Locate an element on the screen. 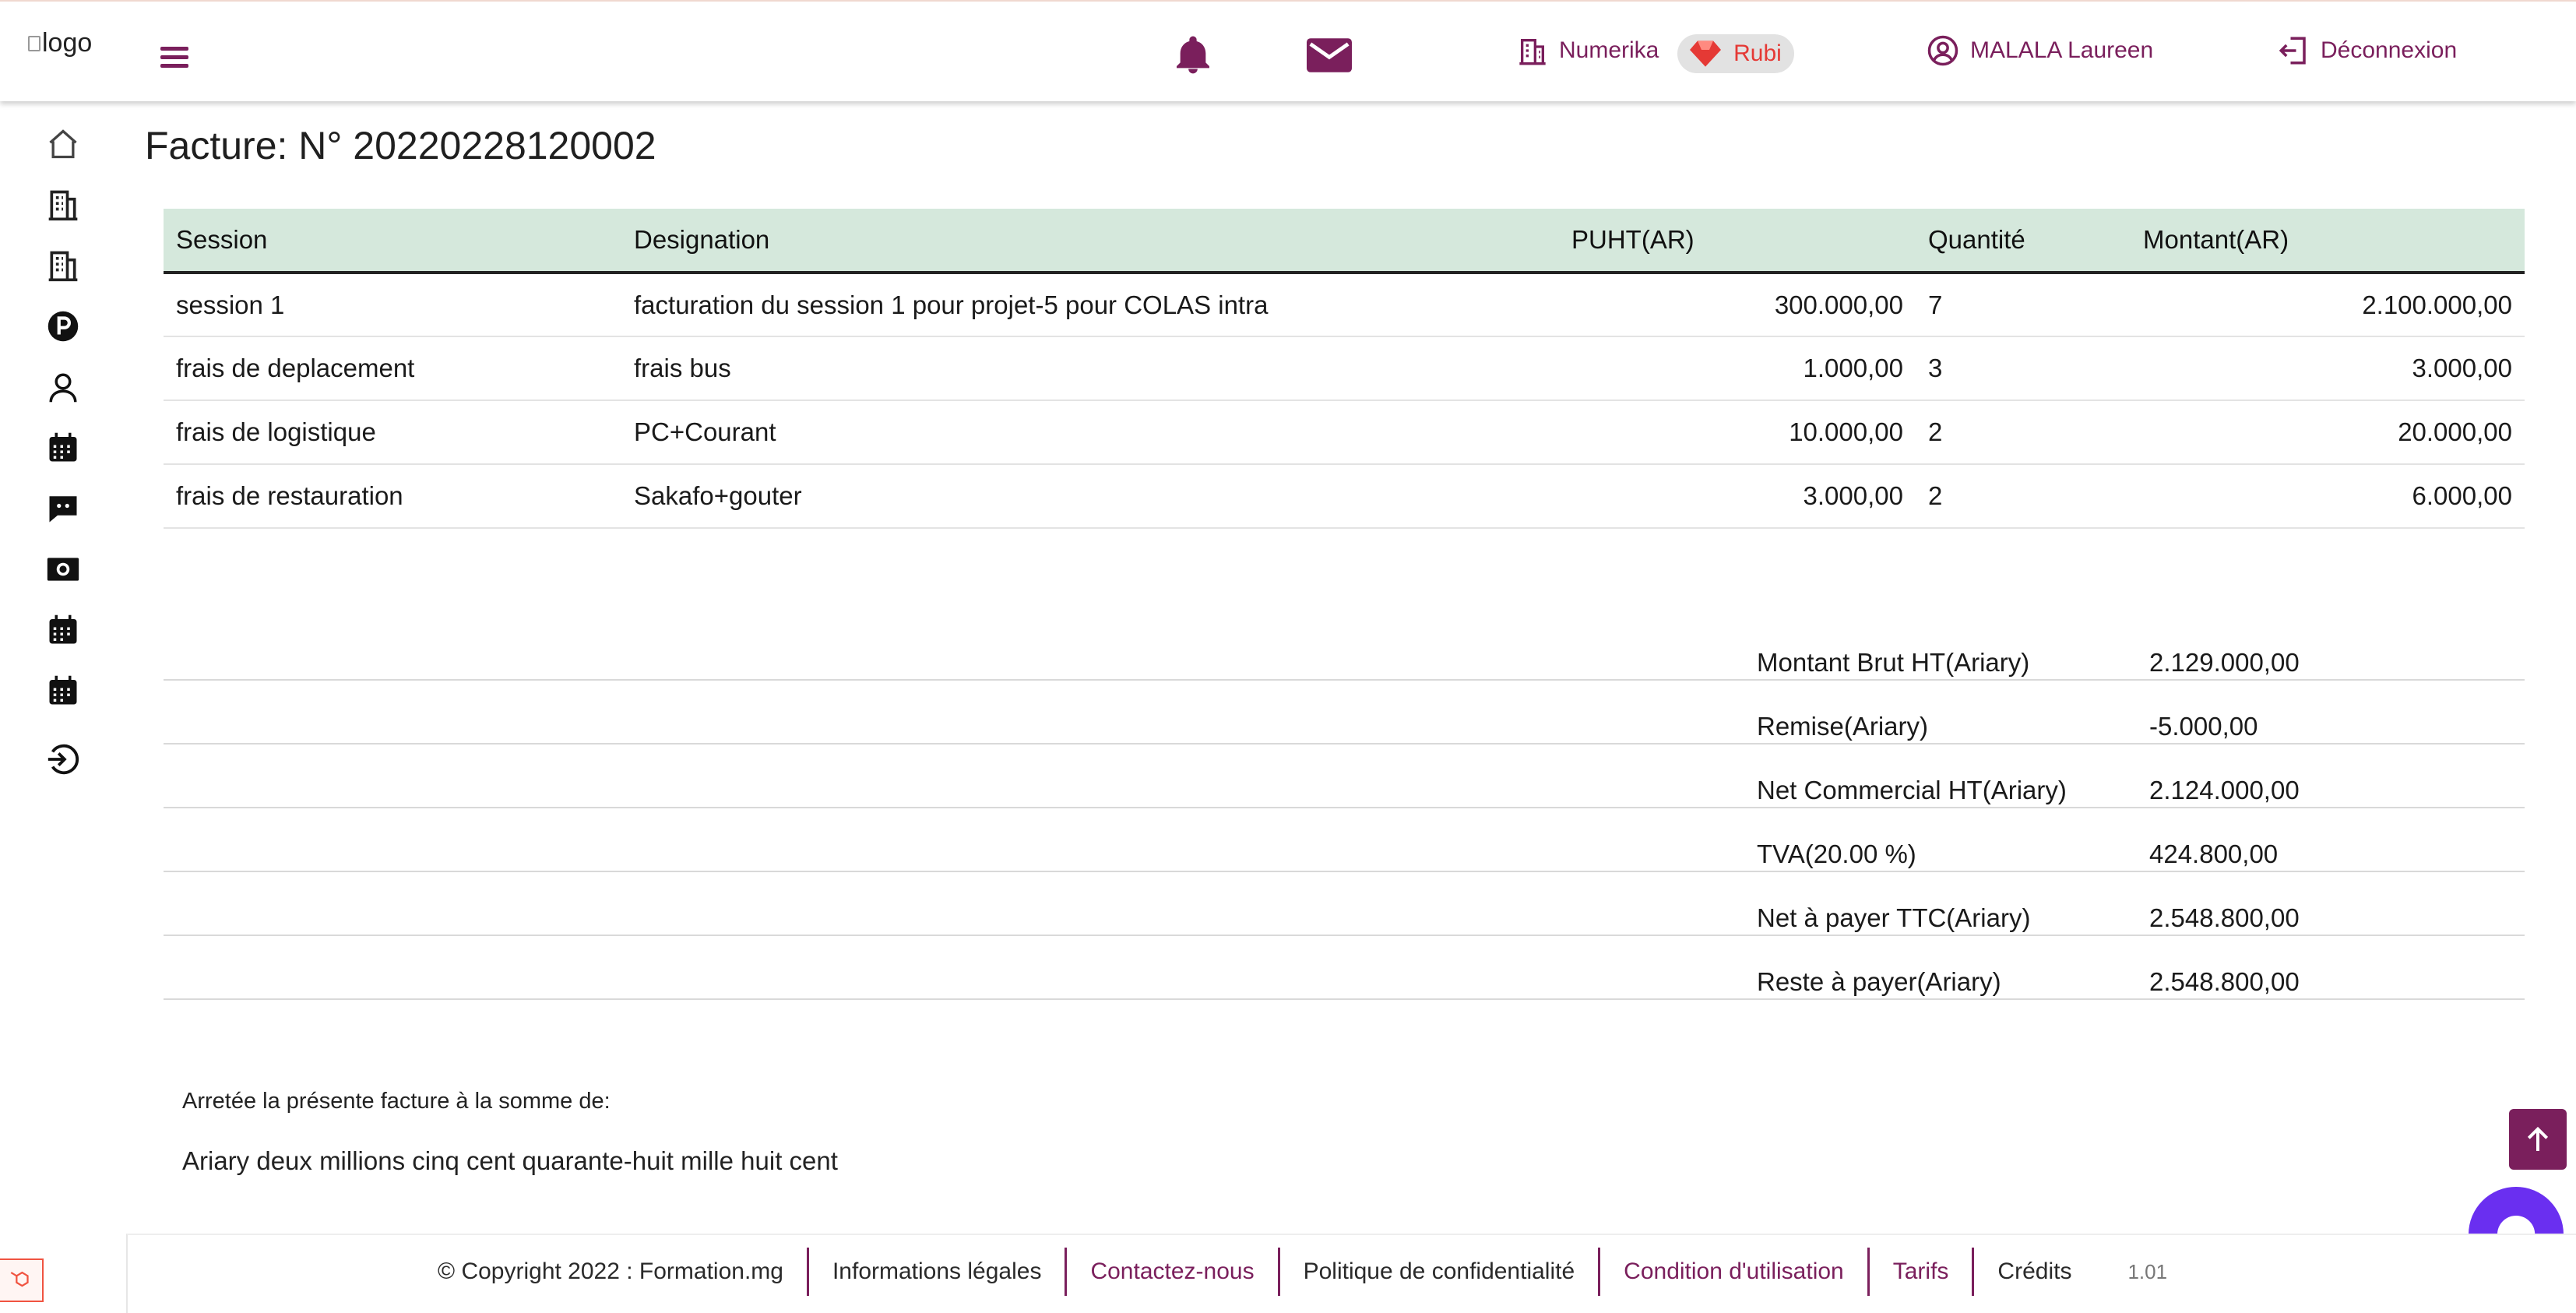  logo: logo is located at coordinates (60, 43).